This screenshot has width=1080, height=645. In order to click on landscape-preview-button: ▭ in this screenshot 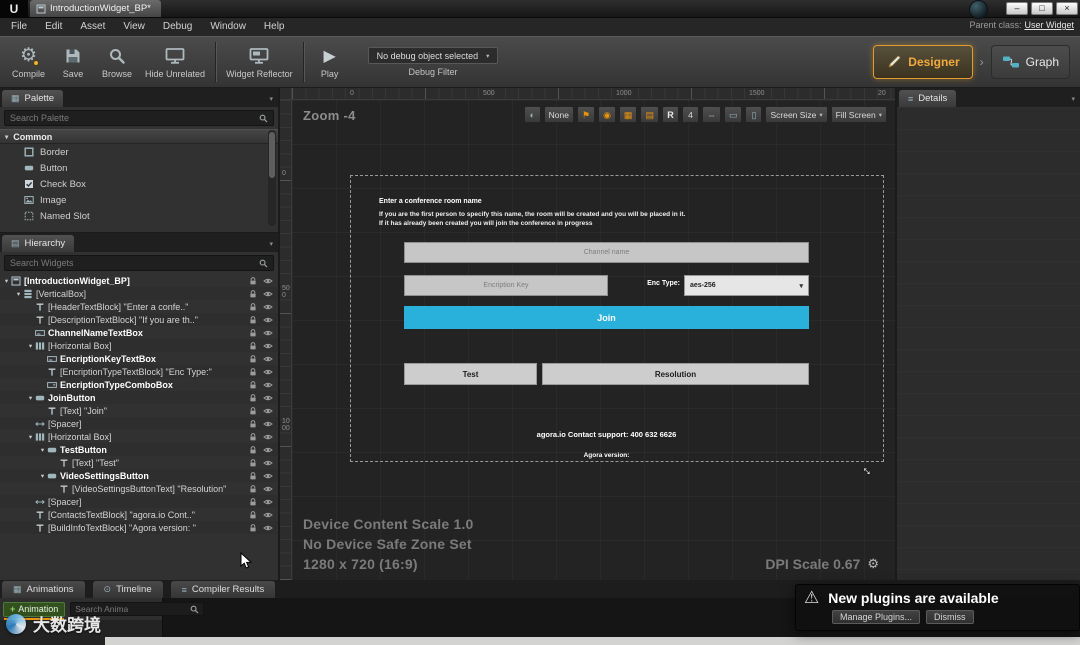, I will do `click(733, 114)`.